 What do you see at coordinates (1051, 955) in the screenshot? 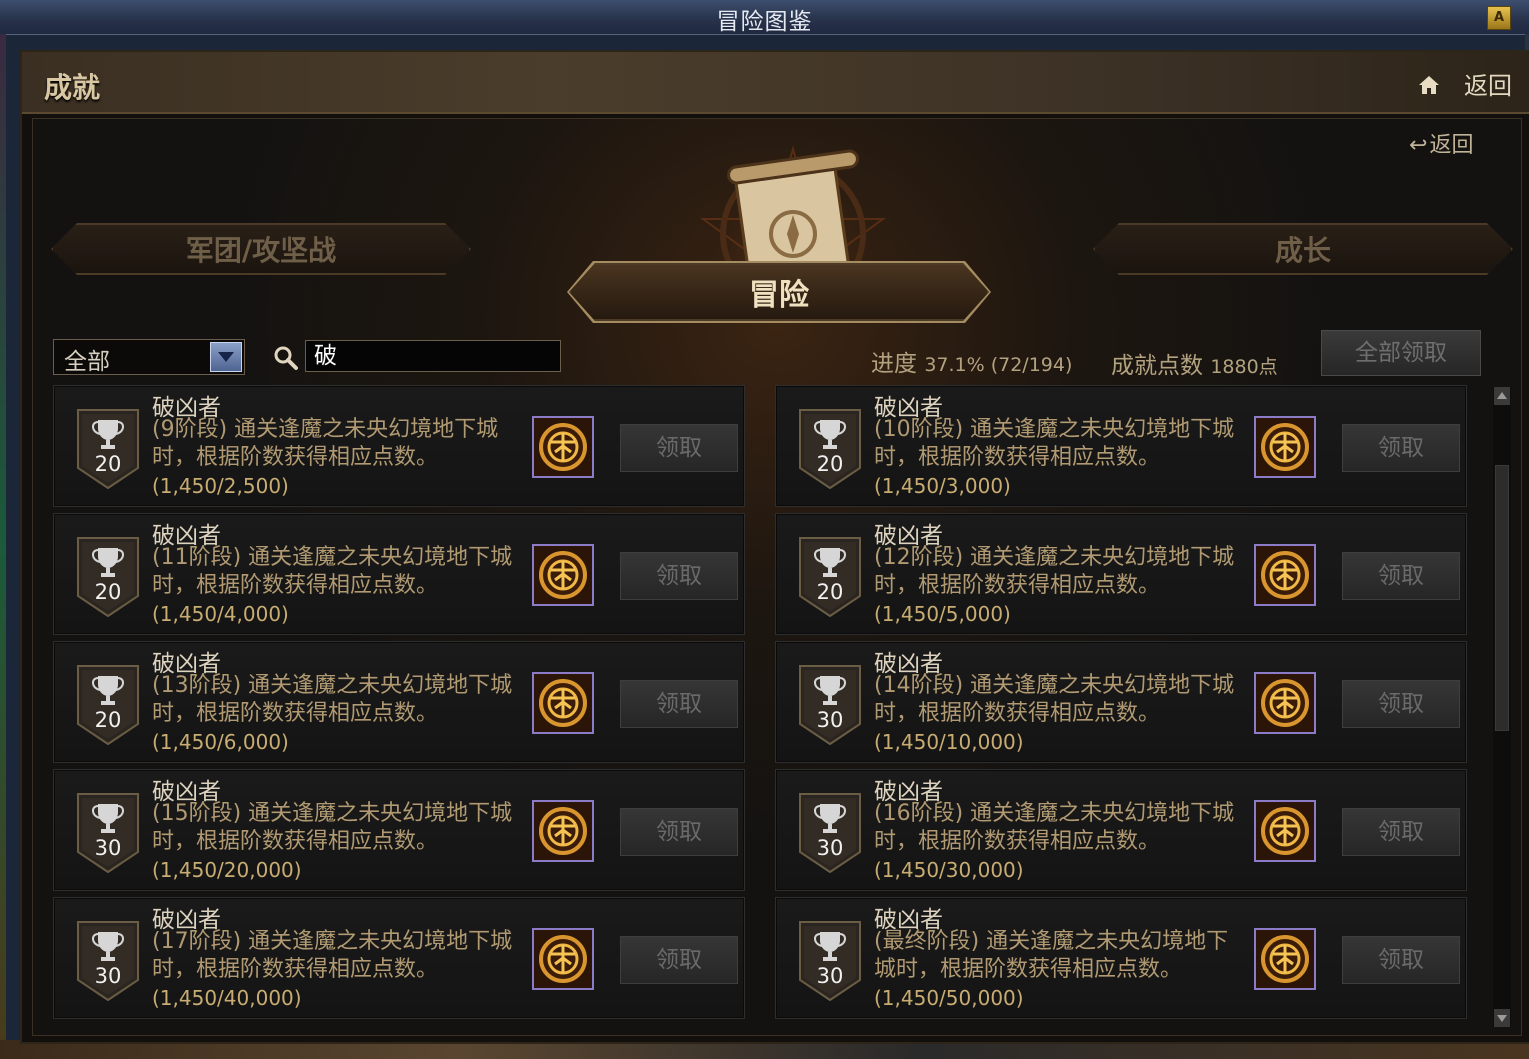
I see `achievement-description: (最终阶段) 通关逢魔之未央幻境地下城时，根据阶数获得相应点数。` at bounding box center [1051, 955].